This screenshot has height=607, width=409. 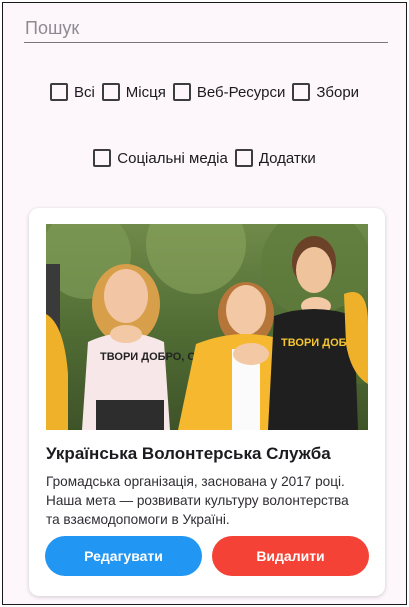 I want to click on filter-label: Збори, so click(x=338, y=92).